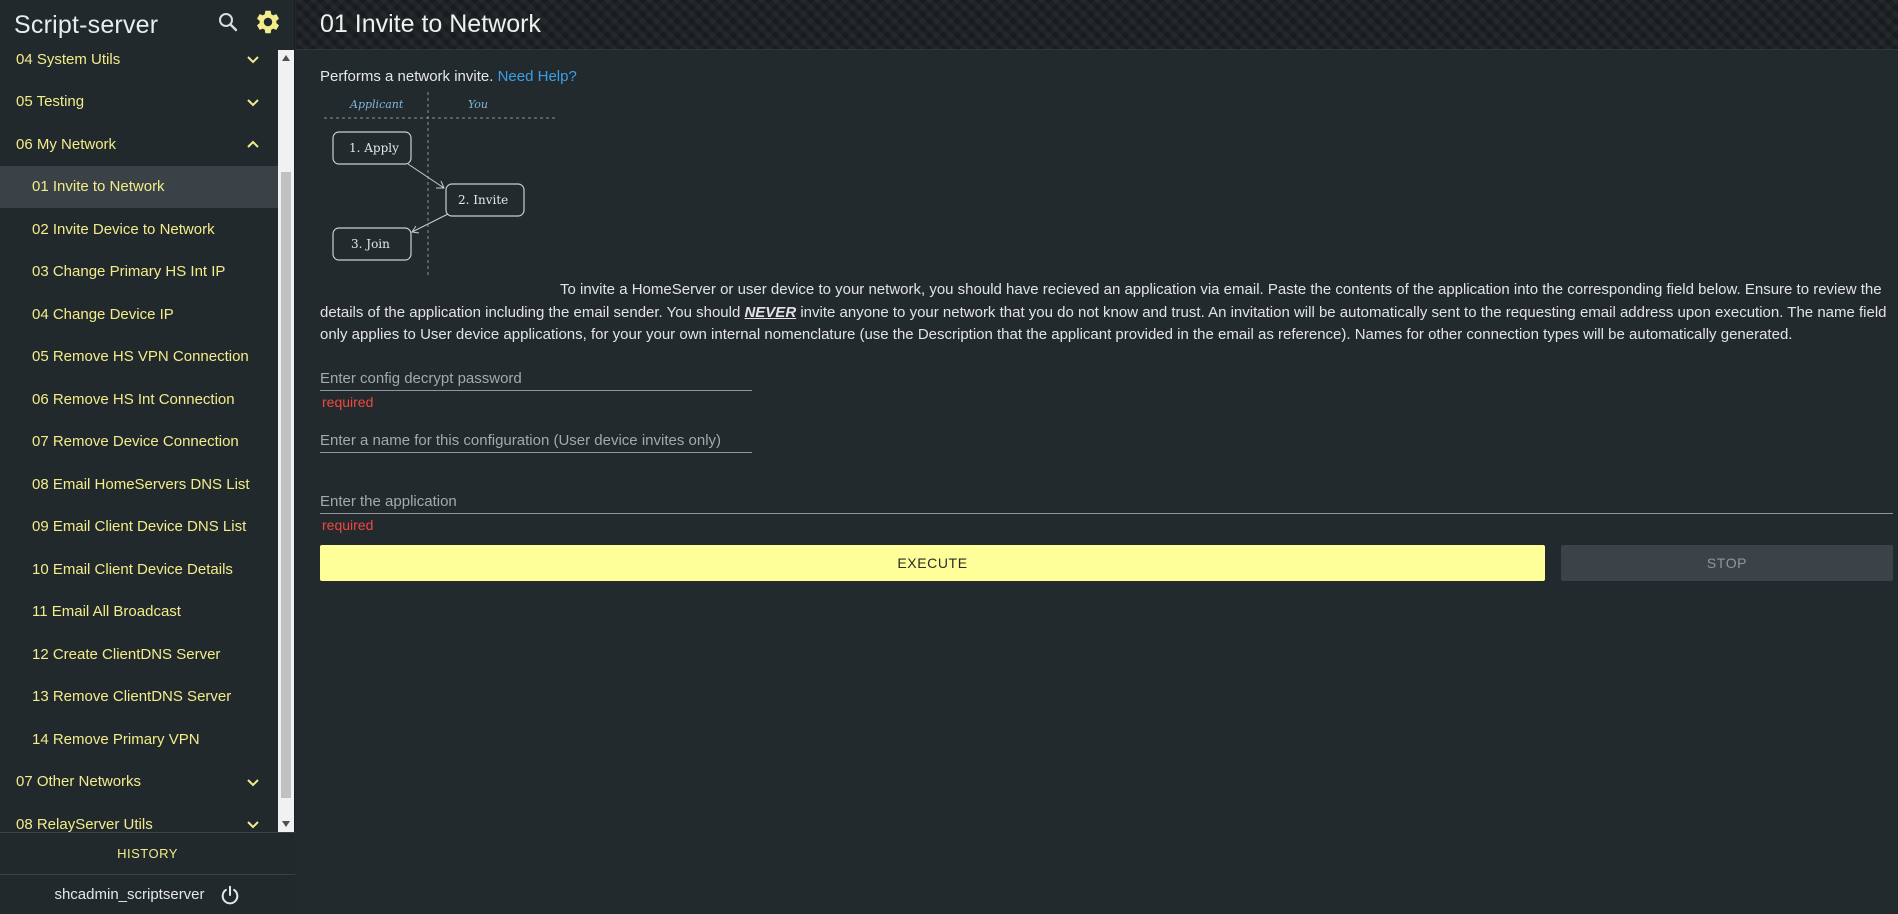 This screenshot has width=1898, height=914. Describe the element at coordinates (268, 22) in the screenshot. I see `gear-icon` at that location.